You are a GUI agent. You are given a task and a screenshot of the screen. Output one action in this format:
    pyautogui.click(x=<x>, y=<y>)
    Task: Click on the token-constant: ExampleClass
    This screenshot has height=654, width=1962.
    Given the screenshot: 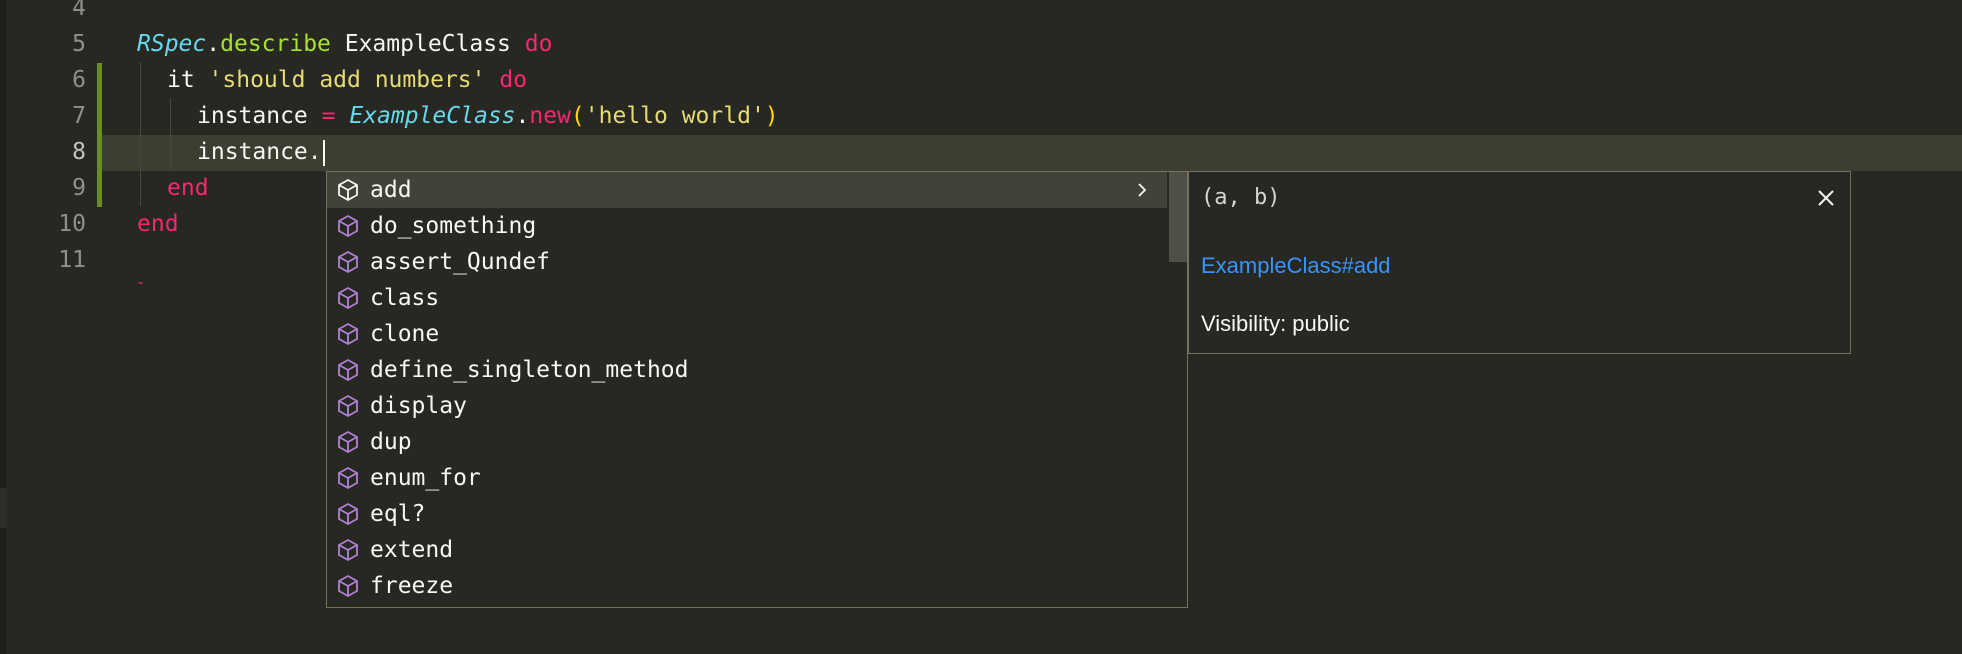 What is the action you would take?
    pyautogui.click(x=432, y=116)
    